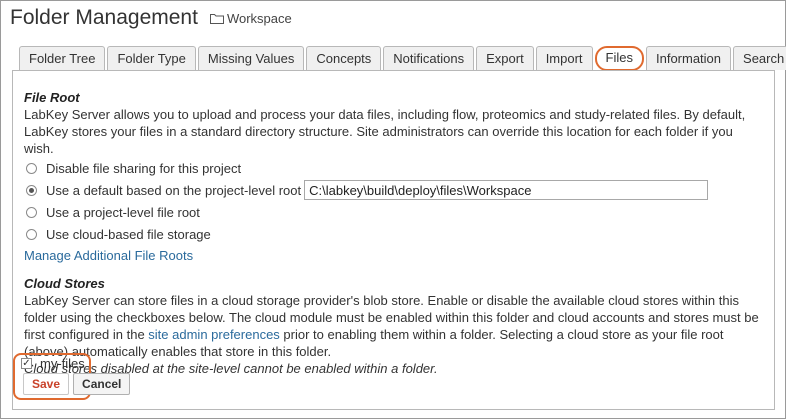 This screenshot has height=419, width=786. I want to click on form-actions: Save Cancel, so click(77, 384).